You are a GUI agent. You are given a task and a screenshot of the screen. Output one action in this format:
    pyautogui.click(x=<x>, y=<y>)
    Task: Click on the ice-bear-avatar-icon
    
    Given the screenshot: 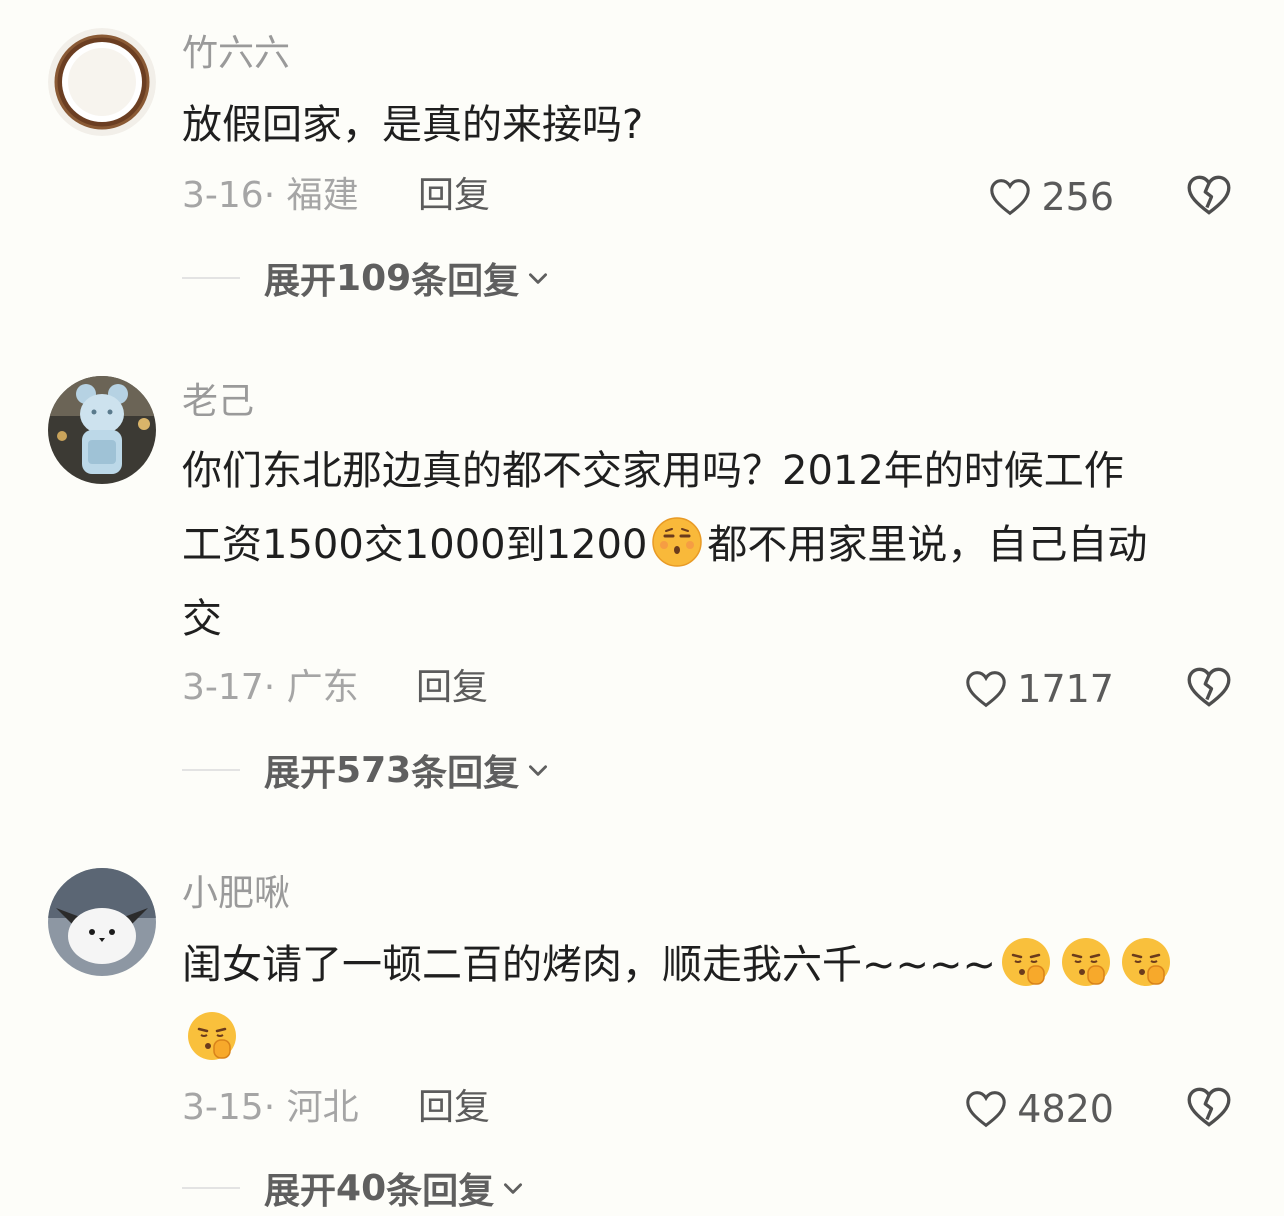 What is the action you would take?
    pyautogui.click(x=102, y=430)
    